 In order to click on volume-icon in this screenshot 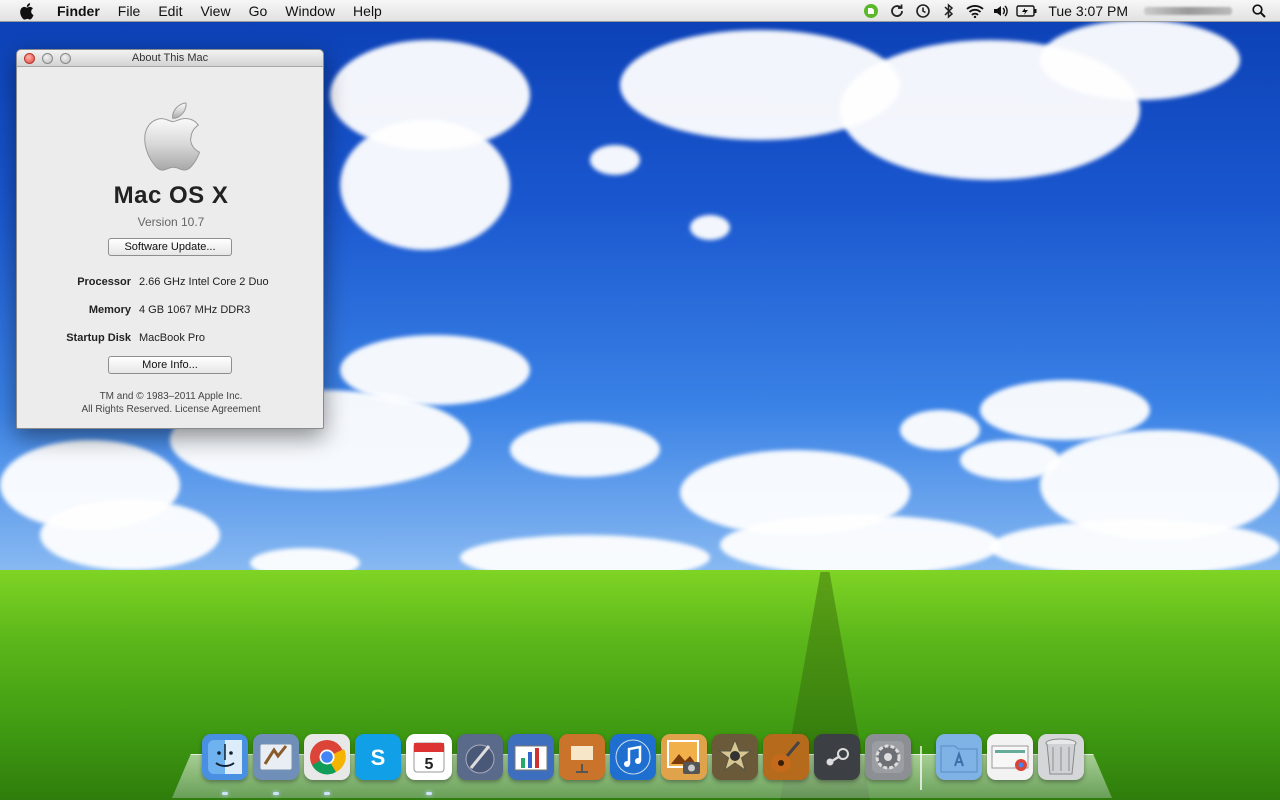, I will do `click(1001, 11)`.